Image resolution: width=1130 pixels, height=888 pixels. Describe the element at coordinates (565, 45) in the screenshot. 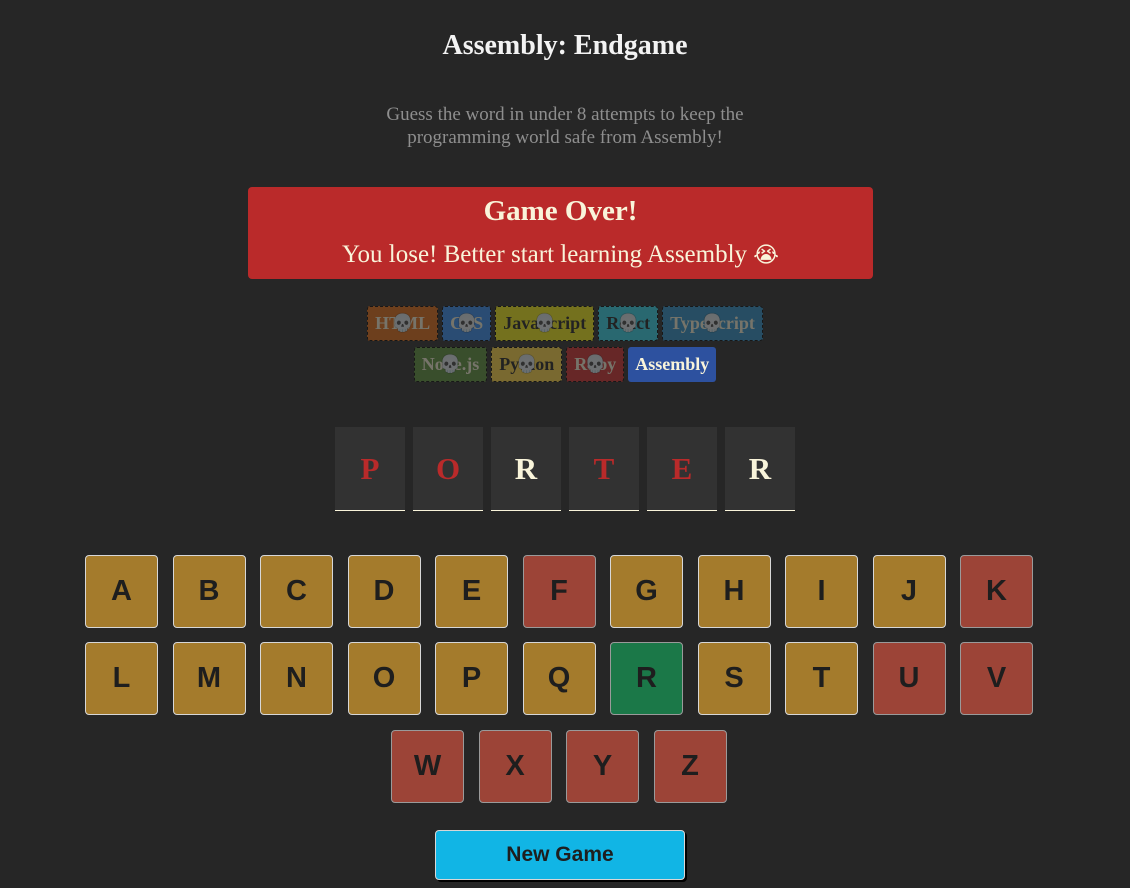

I see `page-title: Assembly: Endgame` at that location.